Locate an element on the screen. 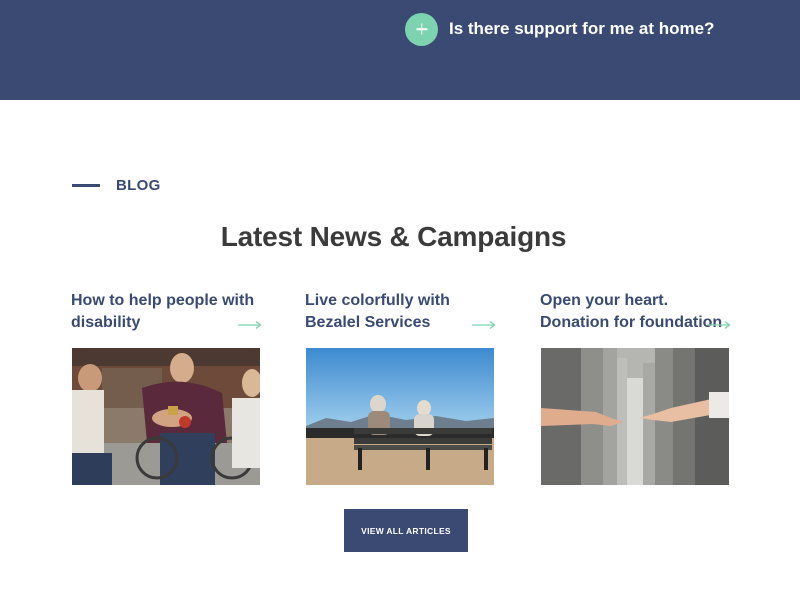 Image resolution: width=800 pixels, height=600 pixels. section-title: Latest News & Campaigns is located at coordinates (393, 236).